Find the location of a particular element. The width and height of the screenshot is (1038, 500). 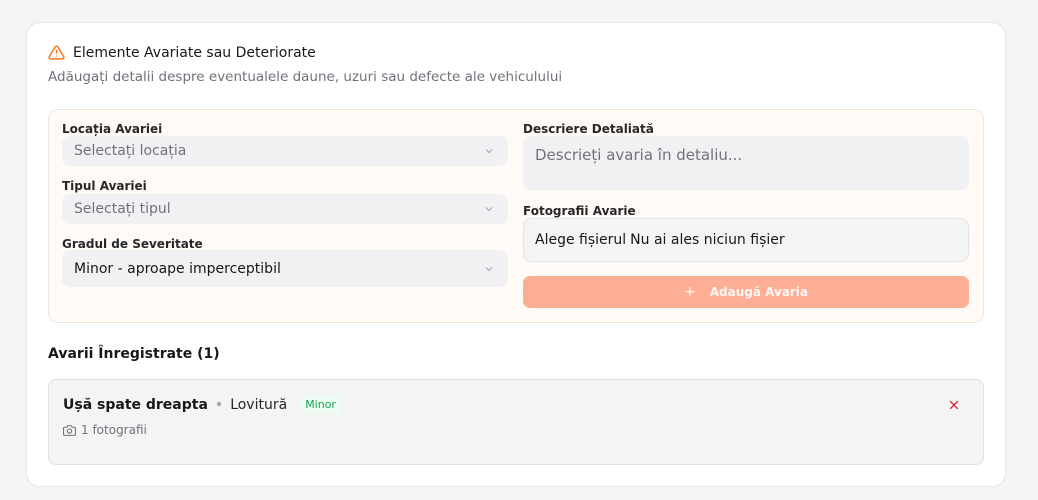

warning-triangle-icon is located at coordinates (56, 52).